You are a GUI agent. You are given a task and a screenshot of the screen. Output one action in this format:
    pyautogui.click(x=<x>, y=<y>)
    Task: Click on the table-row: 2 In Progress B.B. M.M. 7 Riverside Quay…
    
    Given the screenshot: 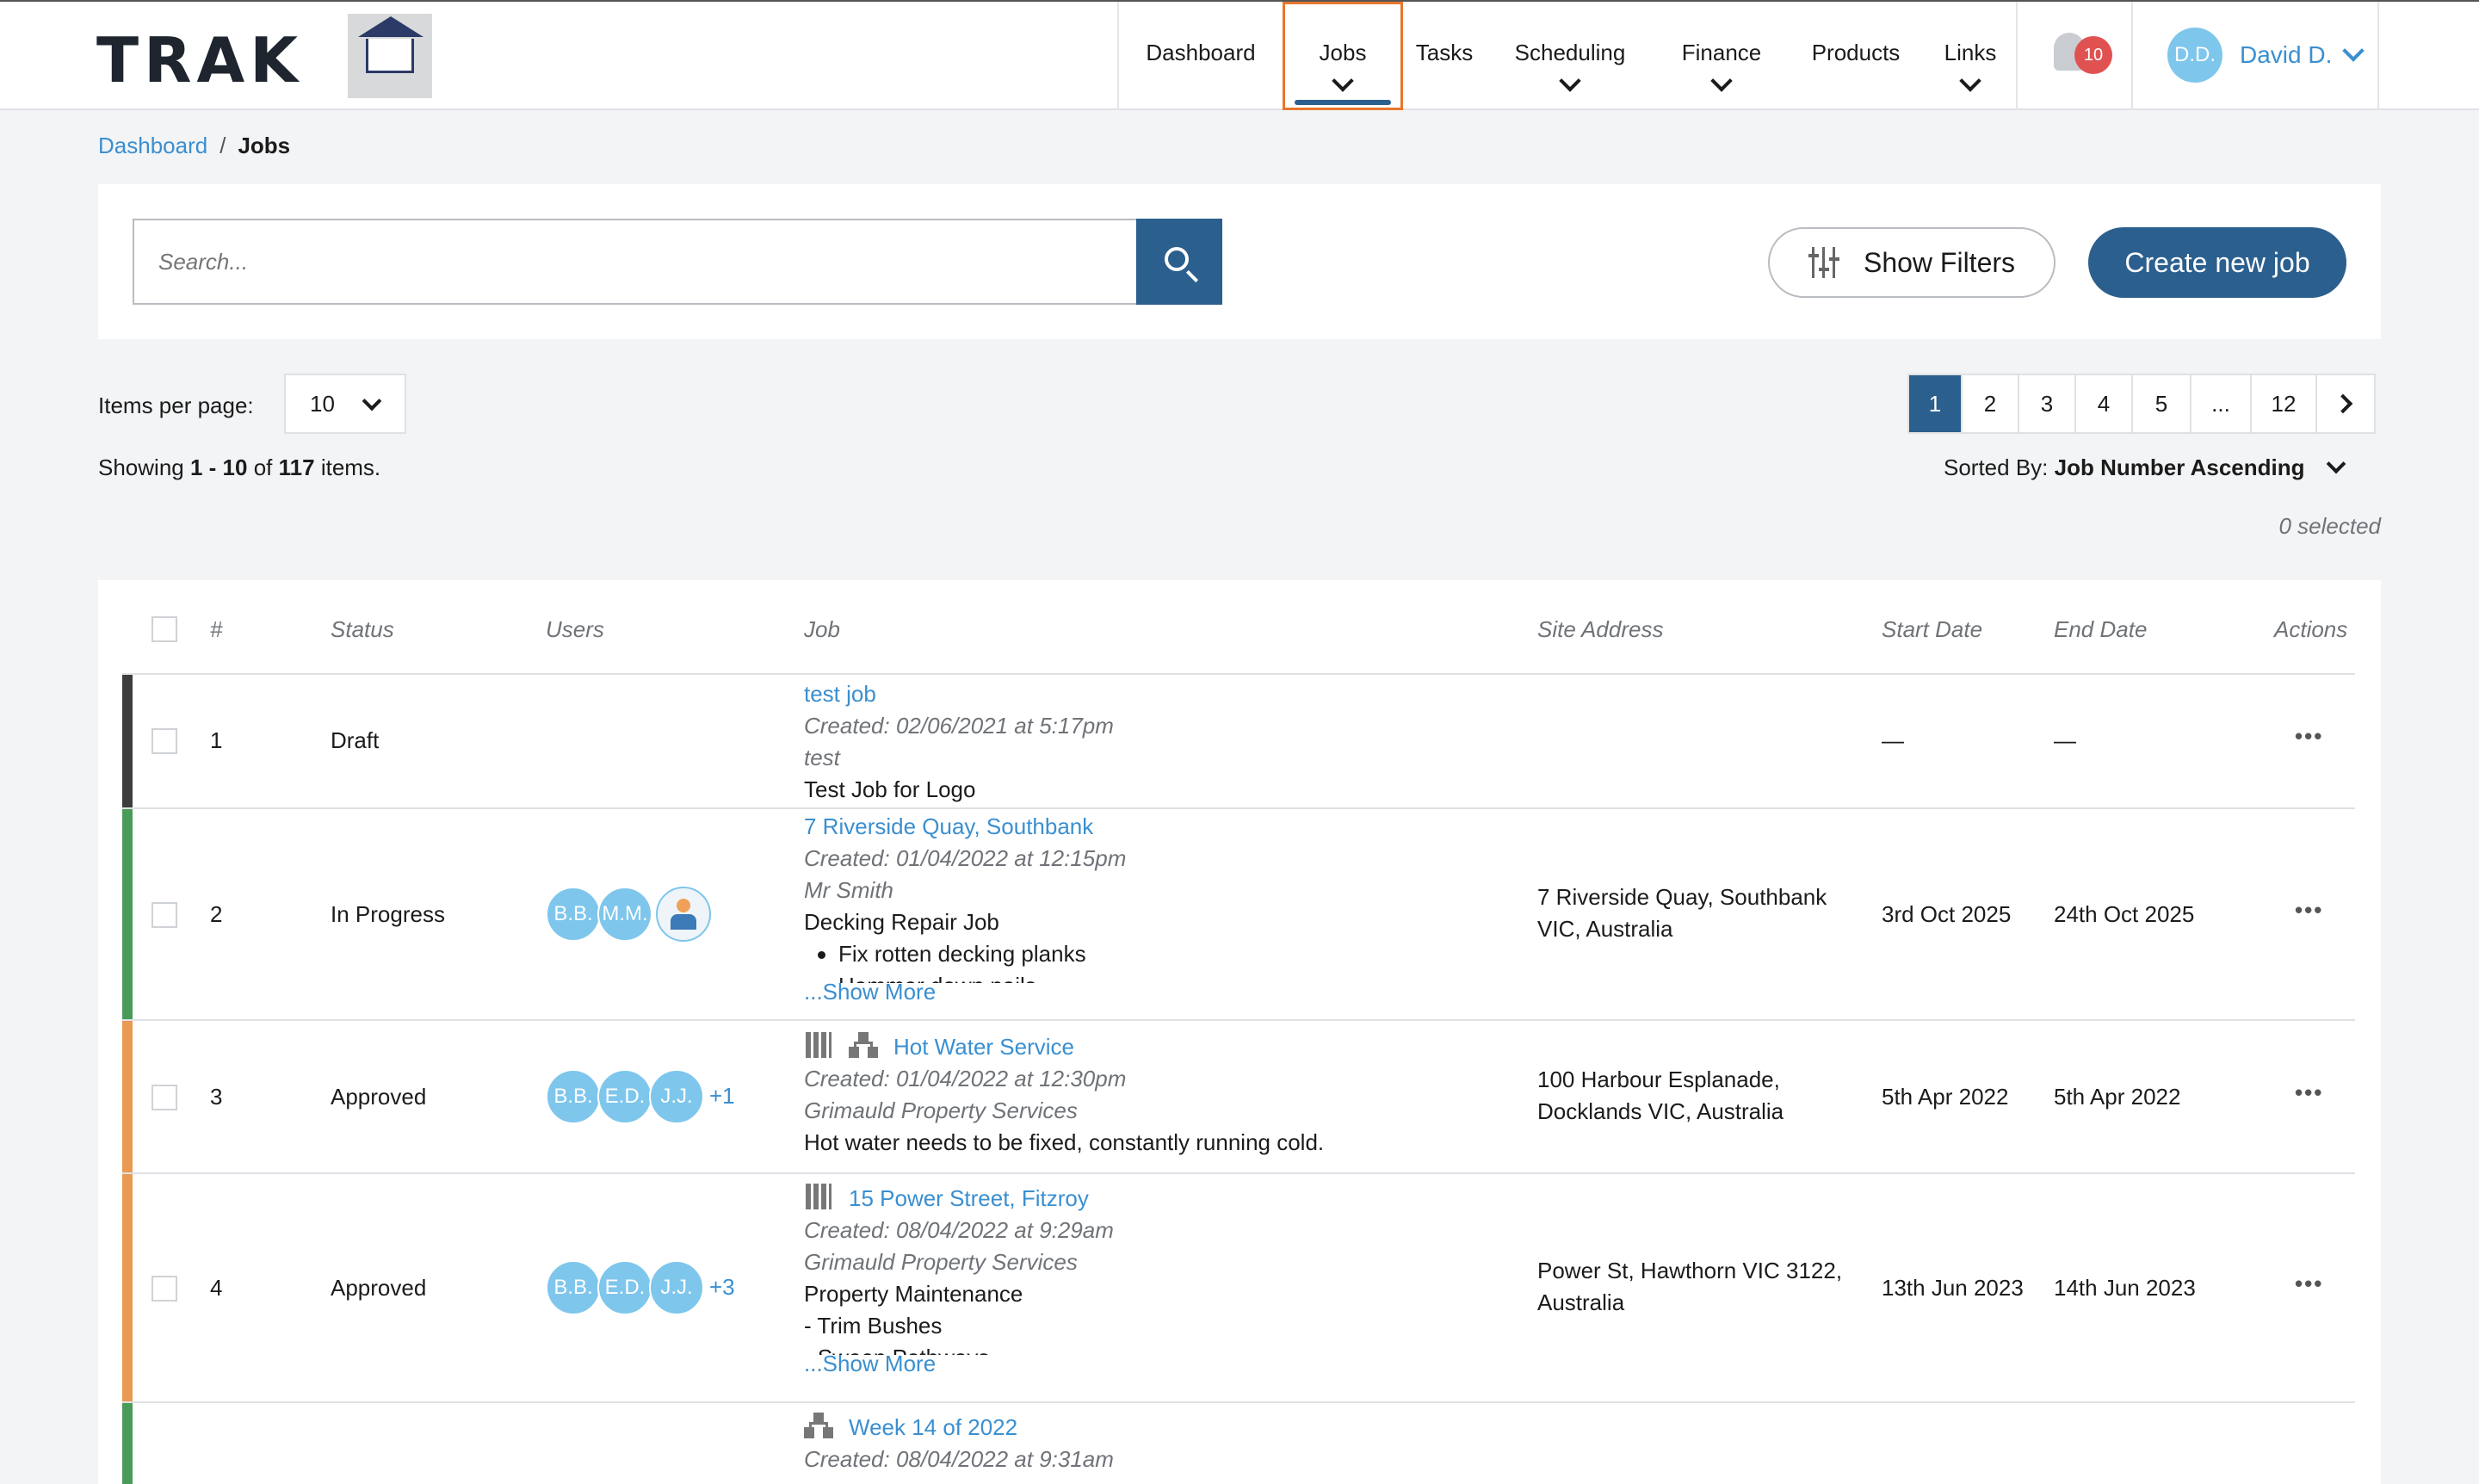 What is the action you would take?
    pyautogui.click(x=1238, y=913)
    